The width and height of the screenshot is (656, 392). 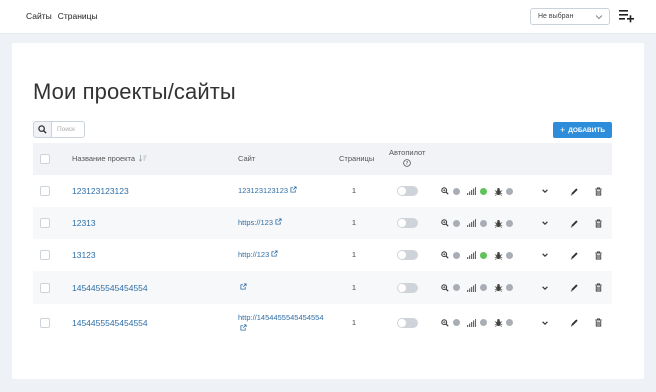 I want to click on column-name: Название проекта, so click(x=109, y=158).